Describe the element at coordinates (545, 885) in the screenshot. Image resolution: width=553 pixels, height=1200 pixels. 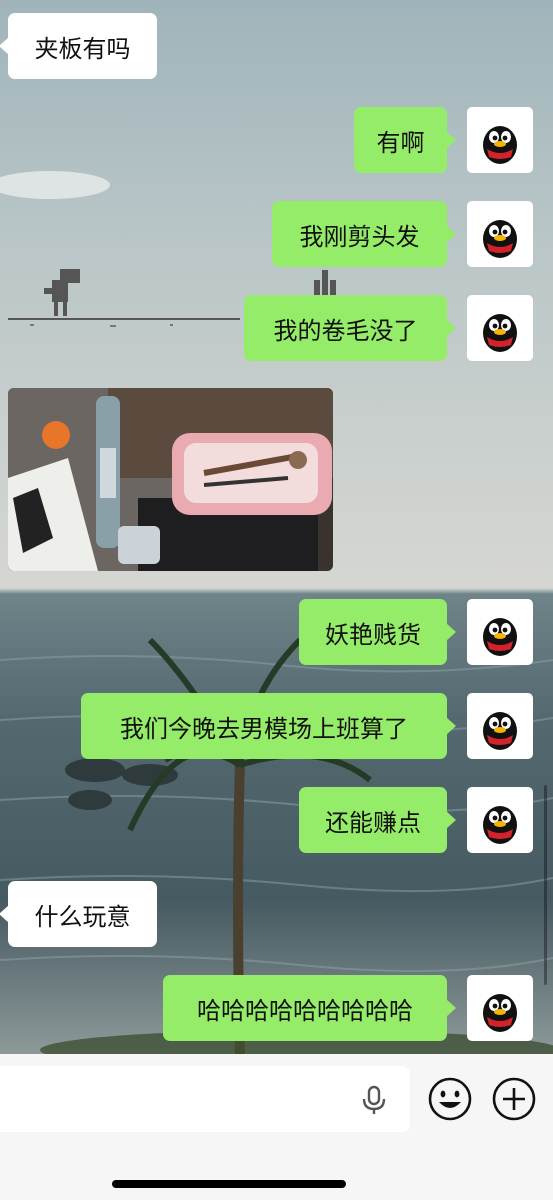
I see `scrollbar` at that location.